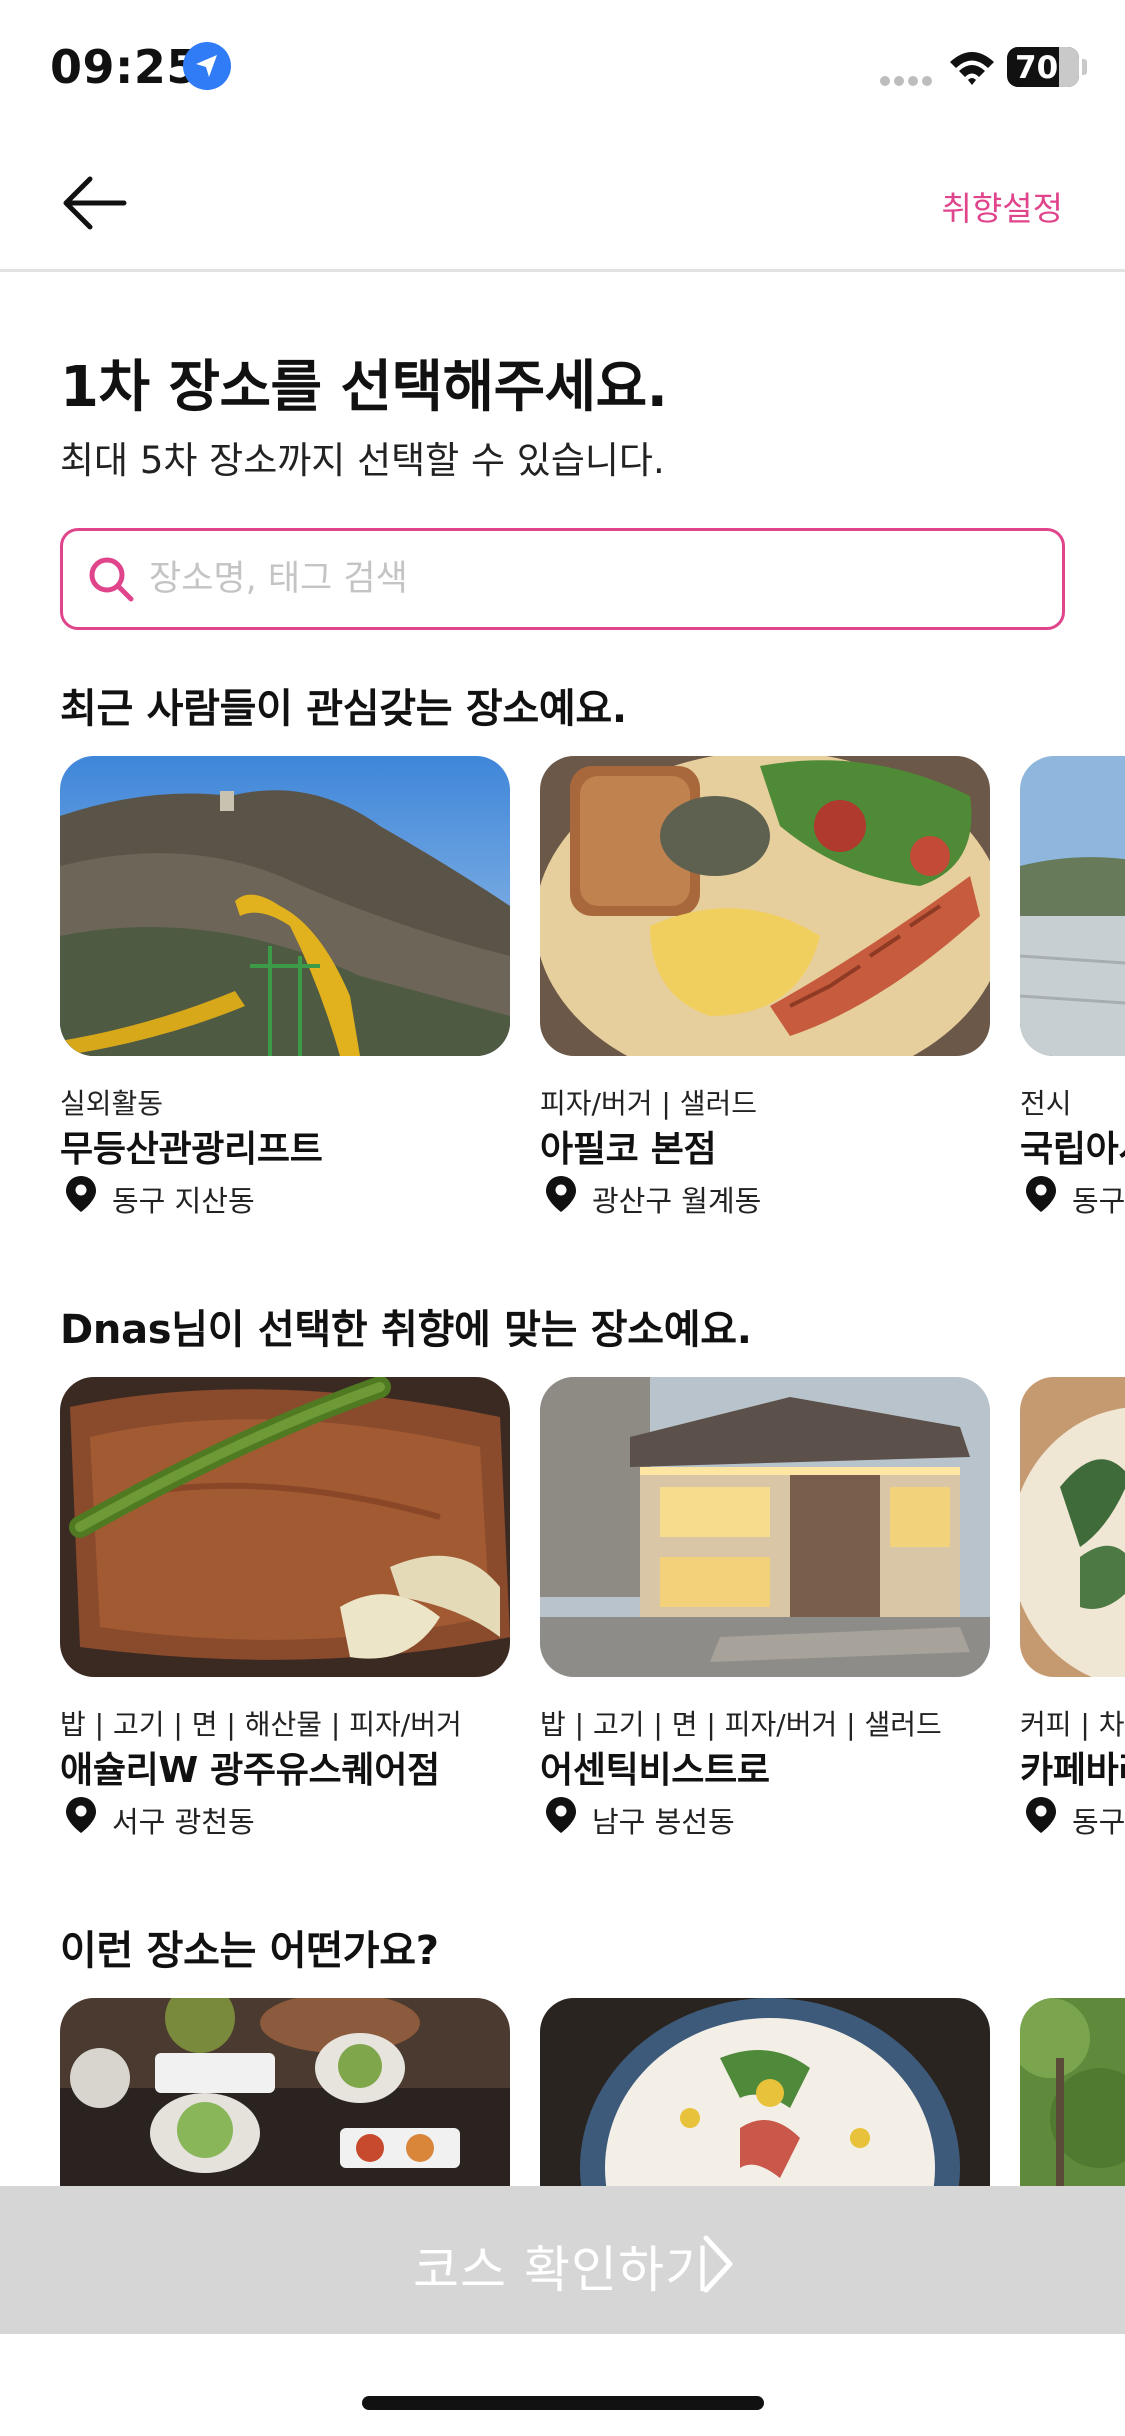 The image size is (1125, 2436). I want to click on view-course-button: 코스 확인하기, so click(562, 2260).